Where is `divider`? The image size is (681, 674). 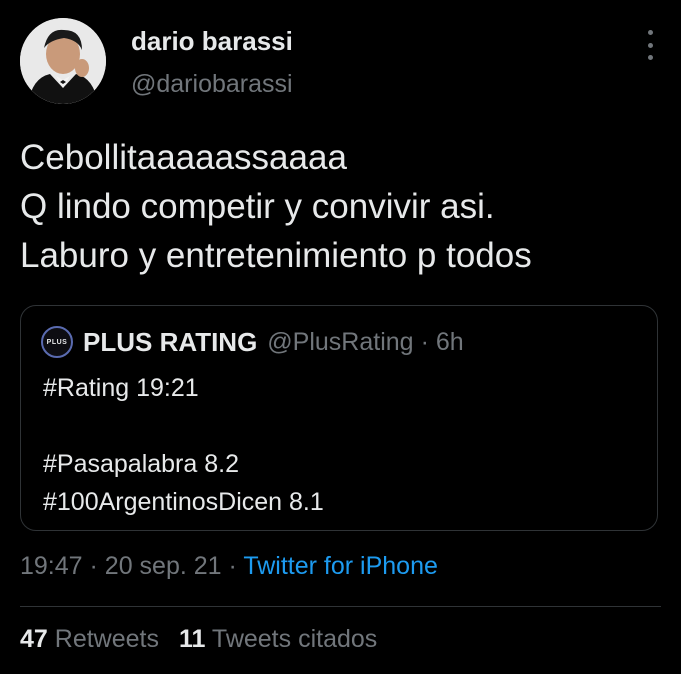 divider is located at coordinates (340, 606).